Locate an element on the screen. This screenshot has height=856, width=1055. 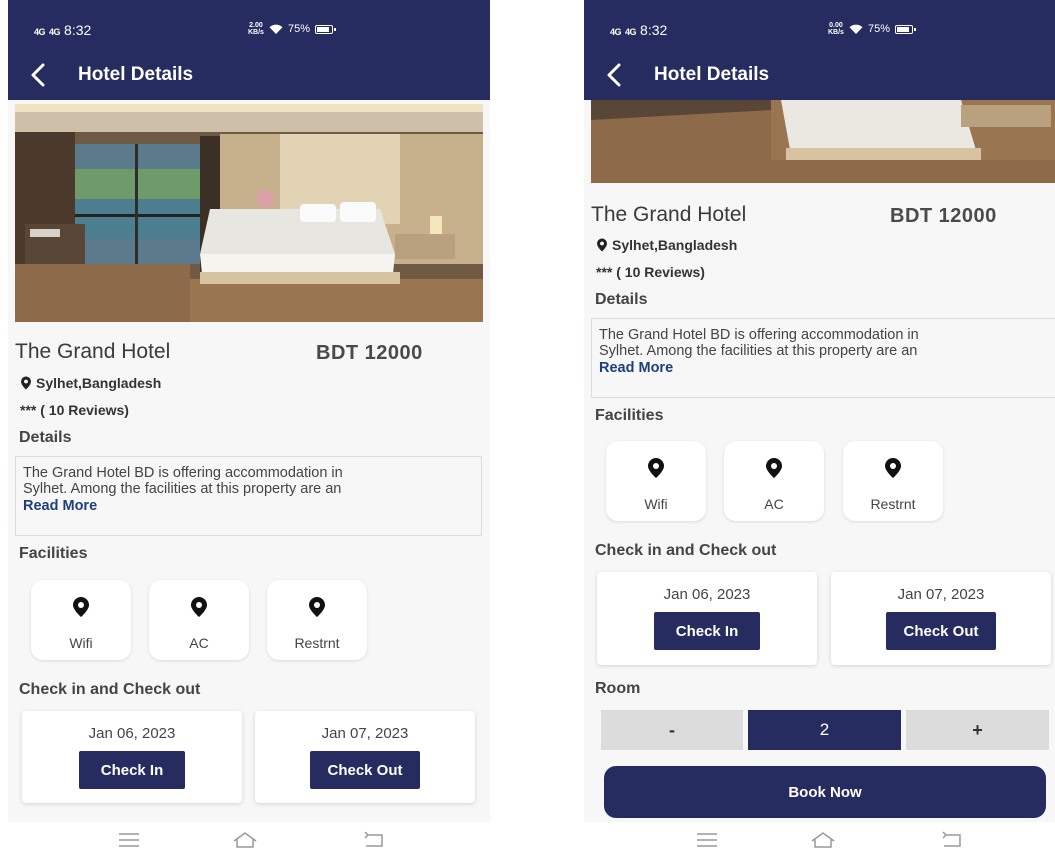
room-heading: Room is located at coordinates (618, 688).